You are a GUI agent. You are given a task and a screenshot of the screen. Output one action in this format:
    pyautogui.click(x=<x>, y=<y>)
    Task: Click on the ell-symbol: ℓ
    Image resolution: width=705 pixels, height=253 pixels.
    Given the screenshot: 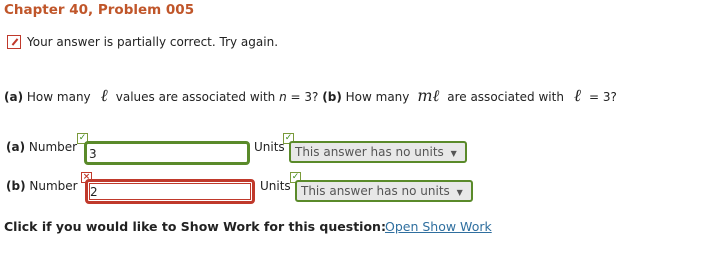 What is the action you would take?
    pyautogui.click(x=104, y=96)
    